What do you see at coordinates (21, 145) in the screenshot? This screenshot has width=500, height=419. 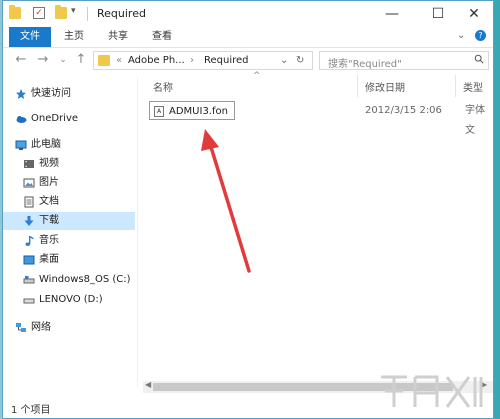 I see `computer-icon` at bounding box center [21, 145].